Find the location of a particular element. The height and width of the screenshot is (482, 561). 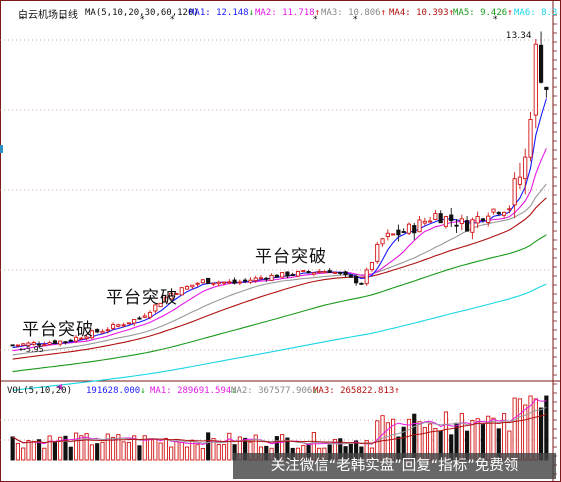

legend-ma2: MA2: 11.718↑ is located at coordinates (288, 13).